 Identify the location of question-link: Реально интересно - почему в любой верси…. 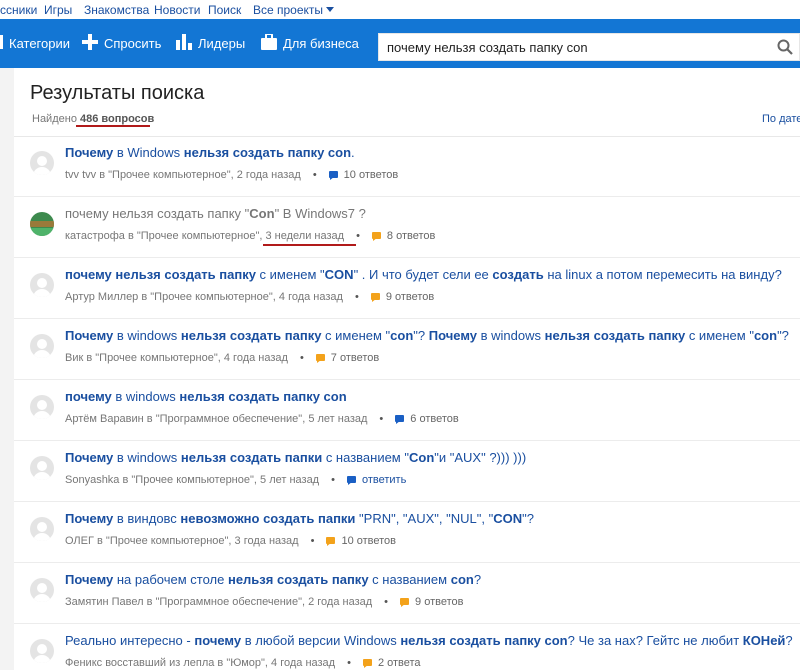
(429, 640).